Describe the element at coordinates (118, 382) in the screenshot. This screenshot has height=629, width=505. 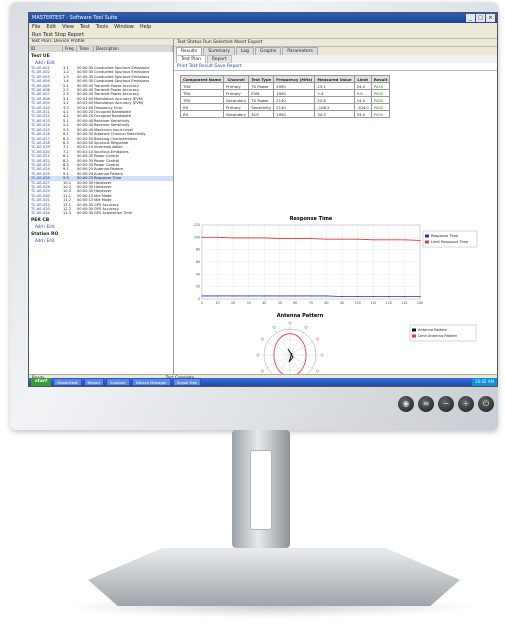
I see `taskbar-item: Explorer` at that location.